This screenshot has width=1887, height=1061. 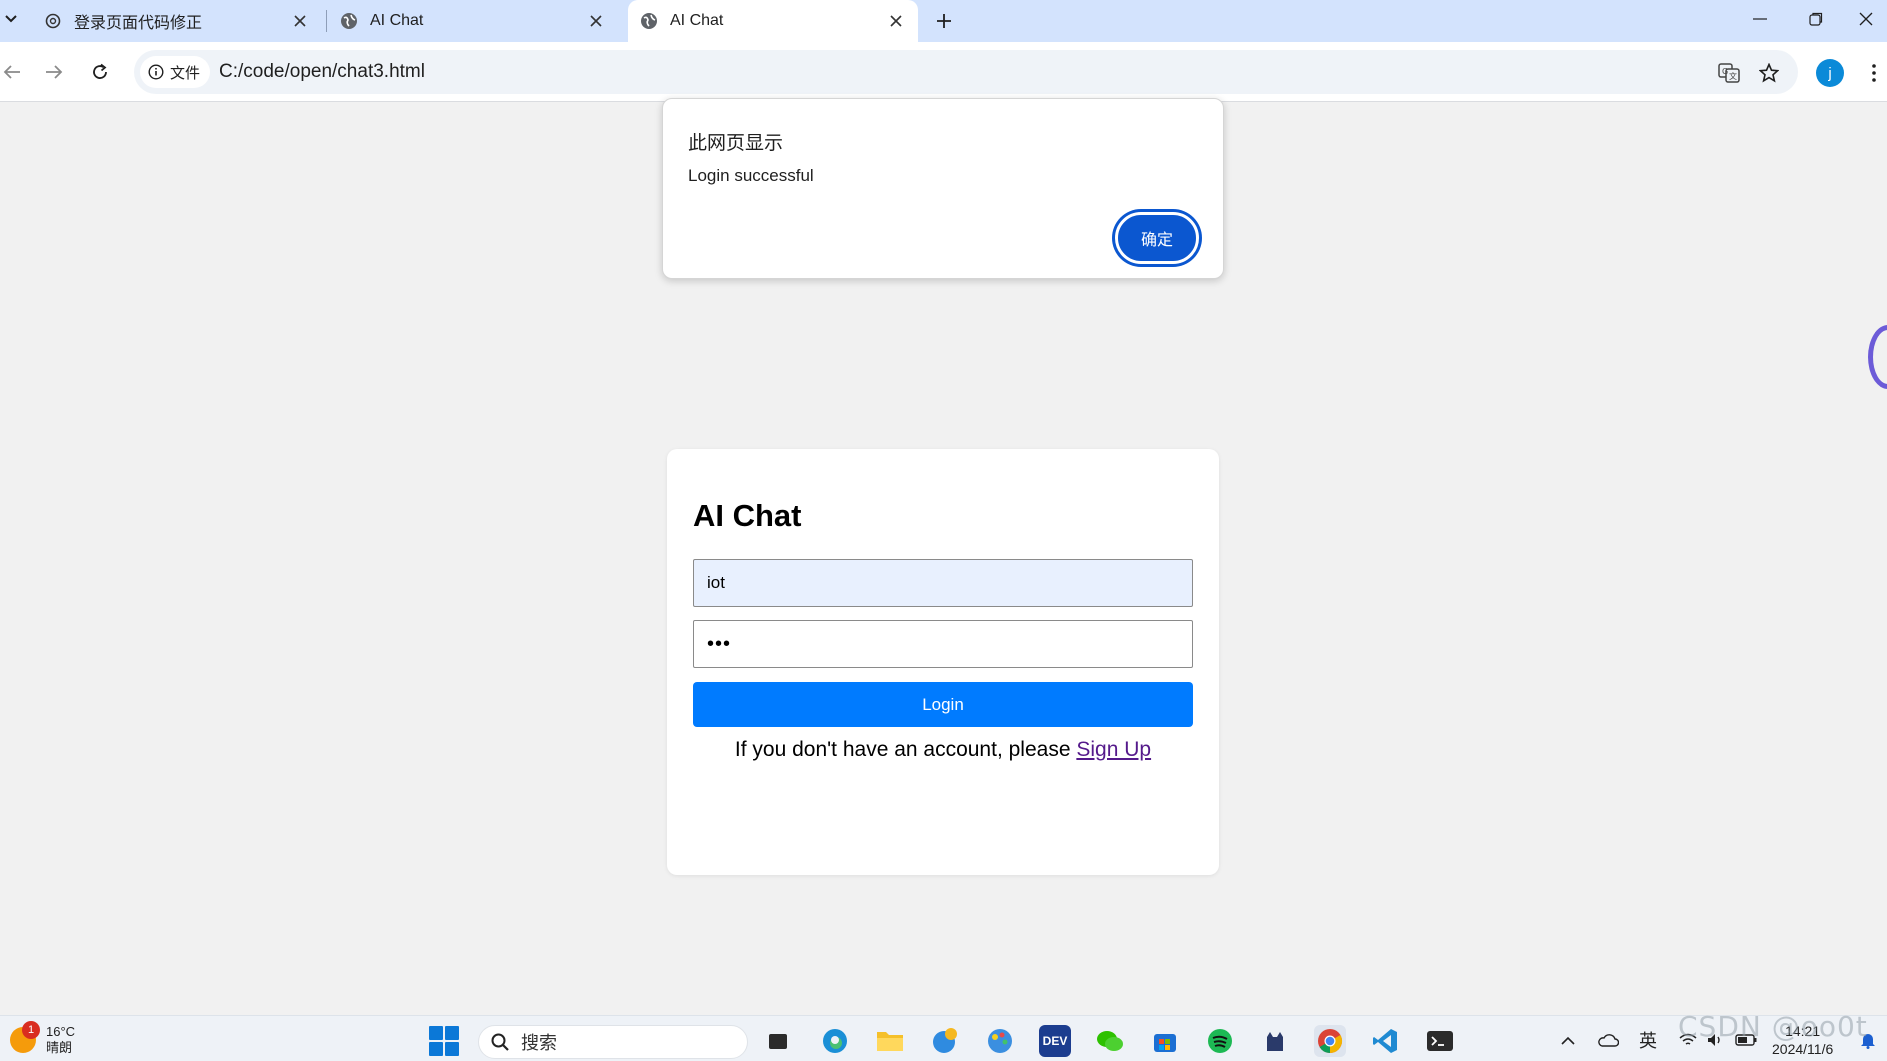 I want to click on translate-icon: G文, so click(x=1729, y=73).